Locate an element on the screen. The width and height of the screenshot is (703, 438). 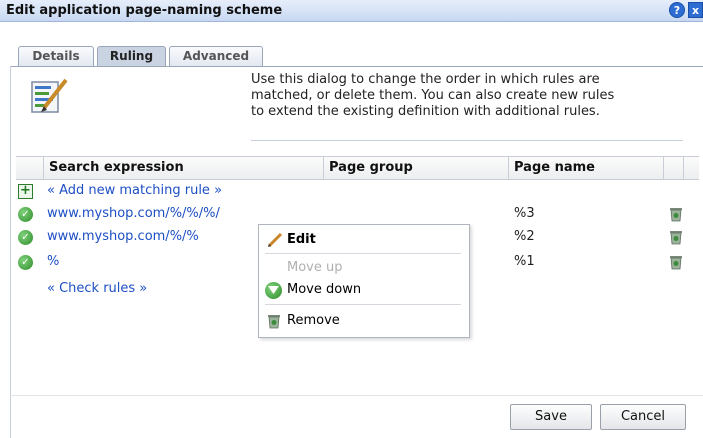
description-divider is located at coordinates (467, 140).